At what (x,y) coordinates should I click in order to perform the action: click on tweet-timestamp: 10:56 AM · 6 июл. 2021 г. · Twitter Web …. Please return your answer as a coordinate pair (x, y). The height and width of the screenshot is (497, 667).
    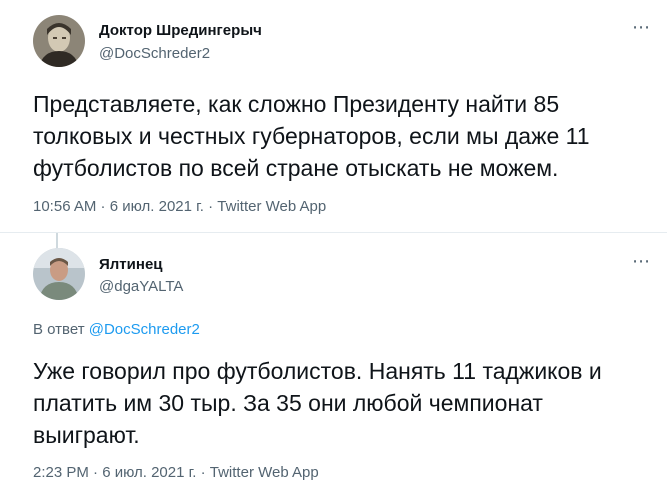
    Looking at the image, I should click on (179, 206).